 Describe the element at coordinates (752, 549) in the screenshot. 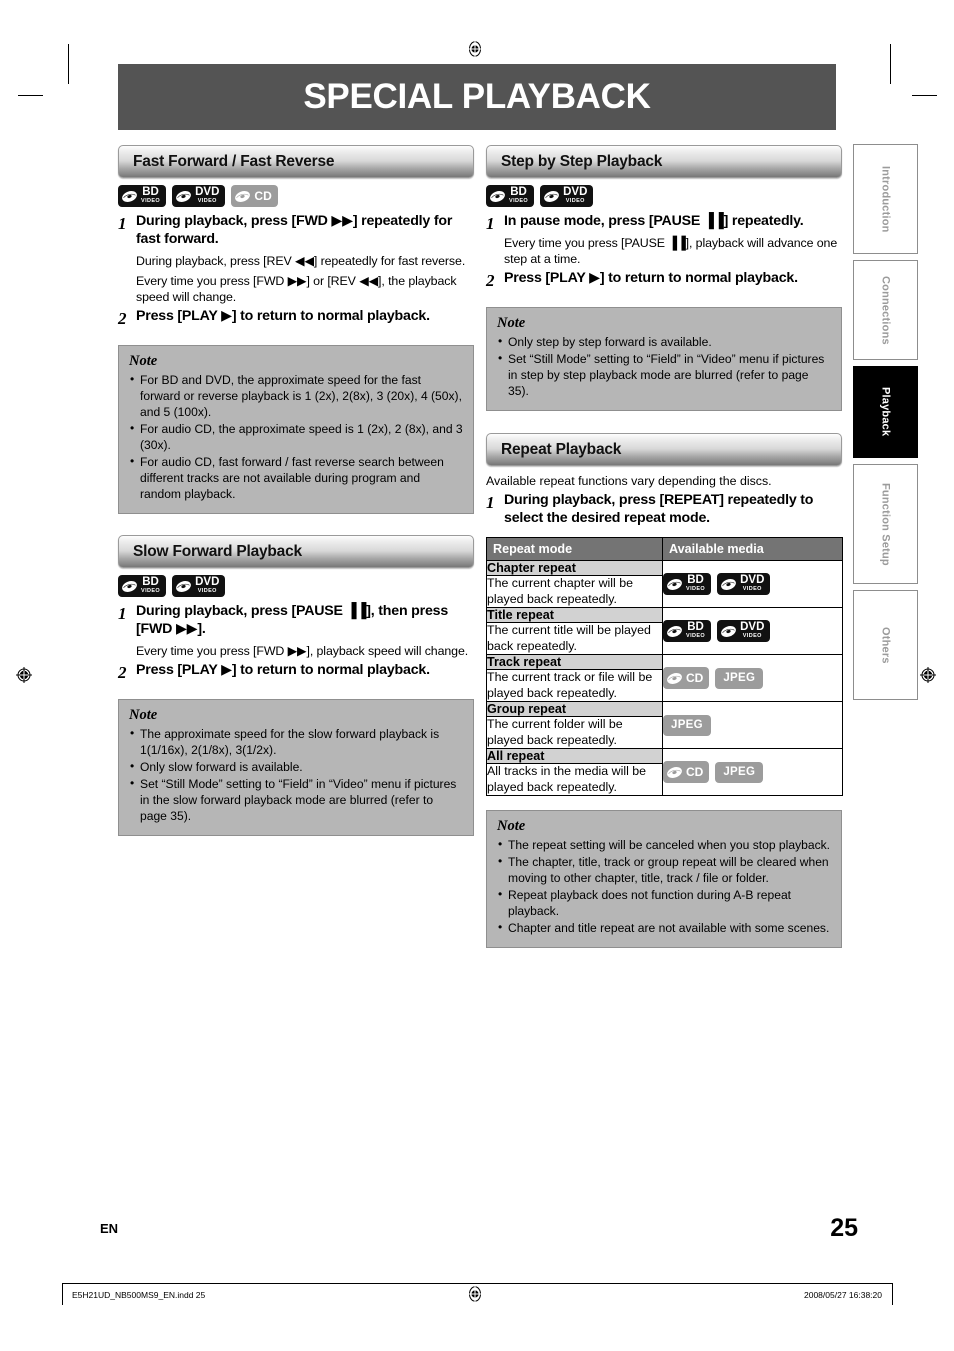

I see `column-header-available-media: Available media` at that location.